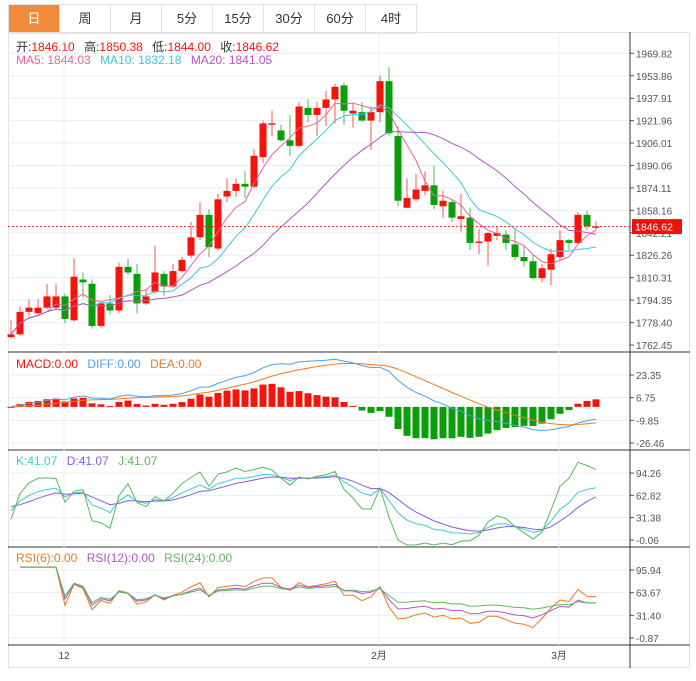 This screenshot has height=681, width=696. I want to click on d-line, so click(303, 504).